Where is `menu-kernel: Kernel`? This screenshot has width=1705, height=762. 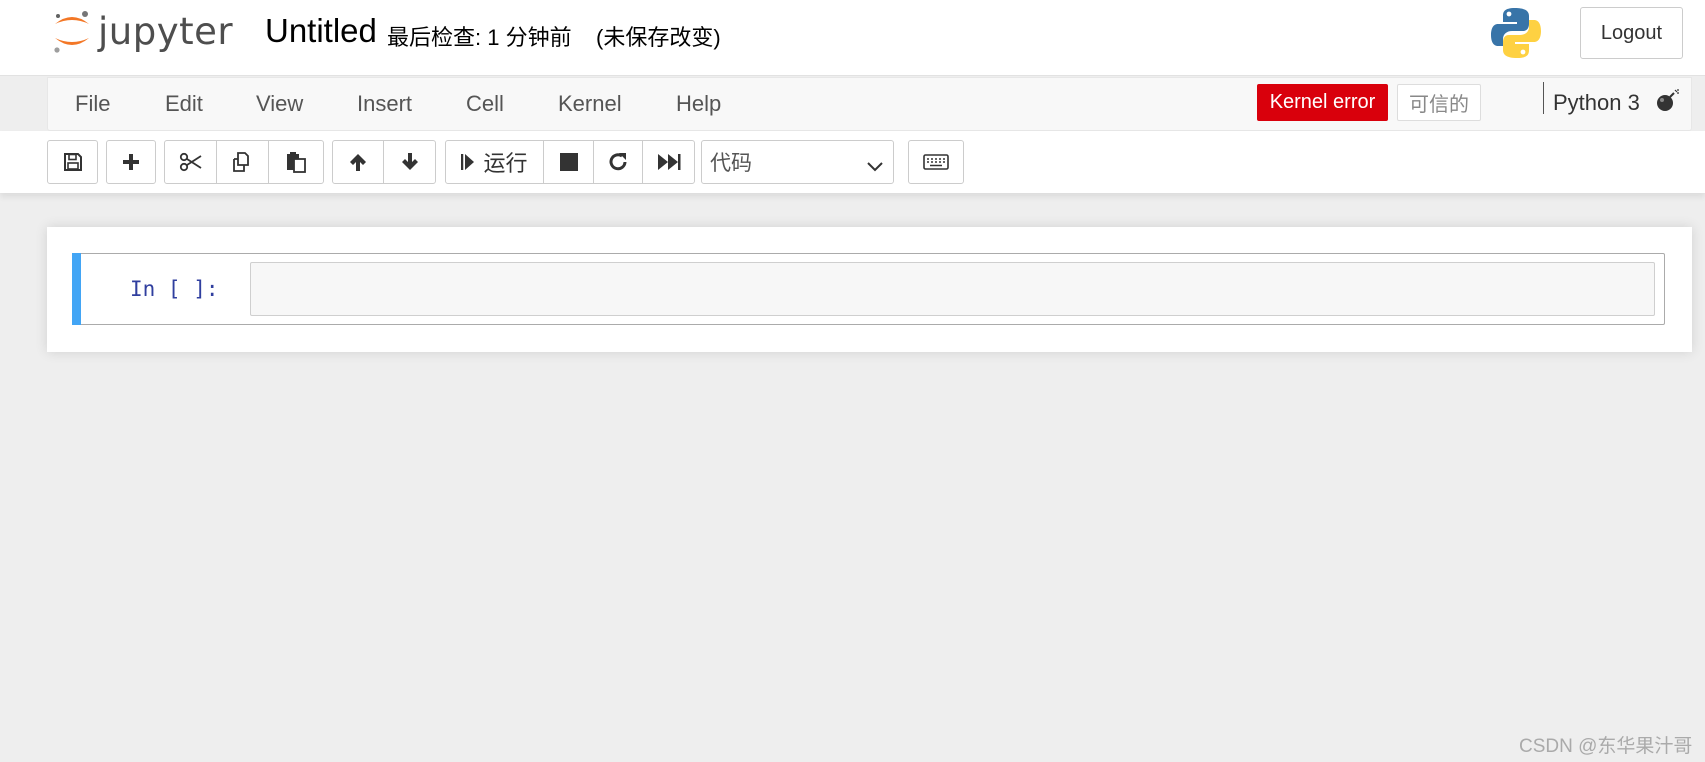
menu-kernel: Kernel is located at coordinates (590, 104).